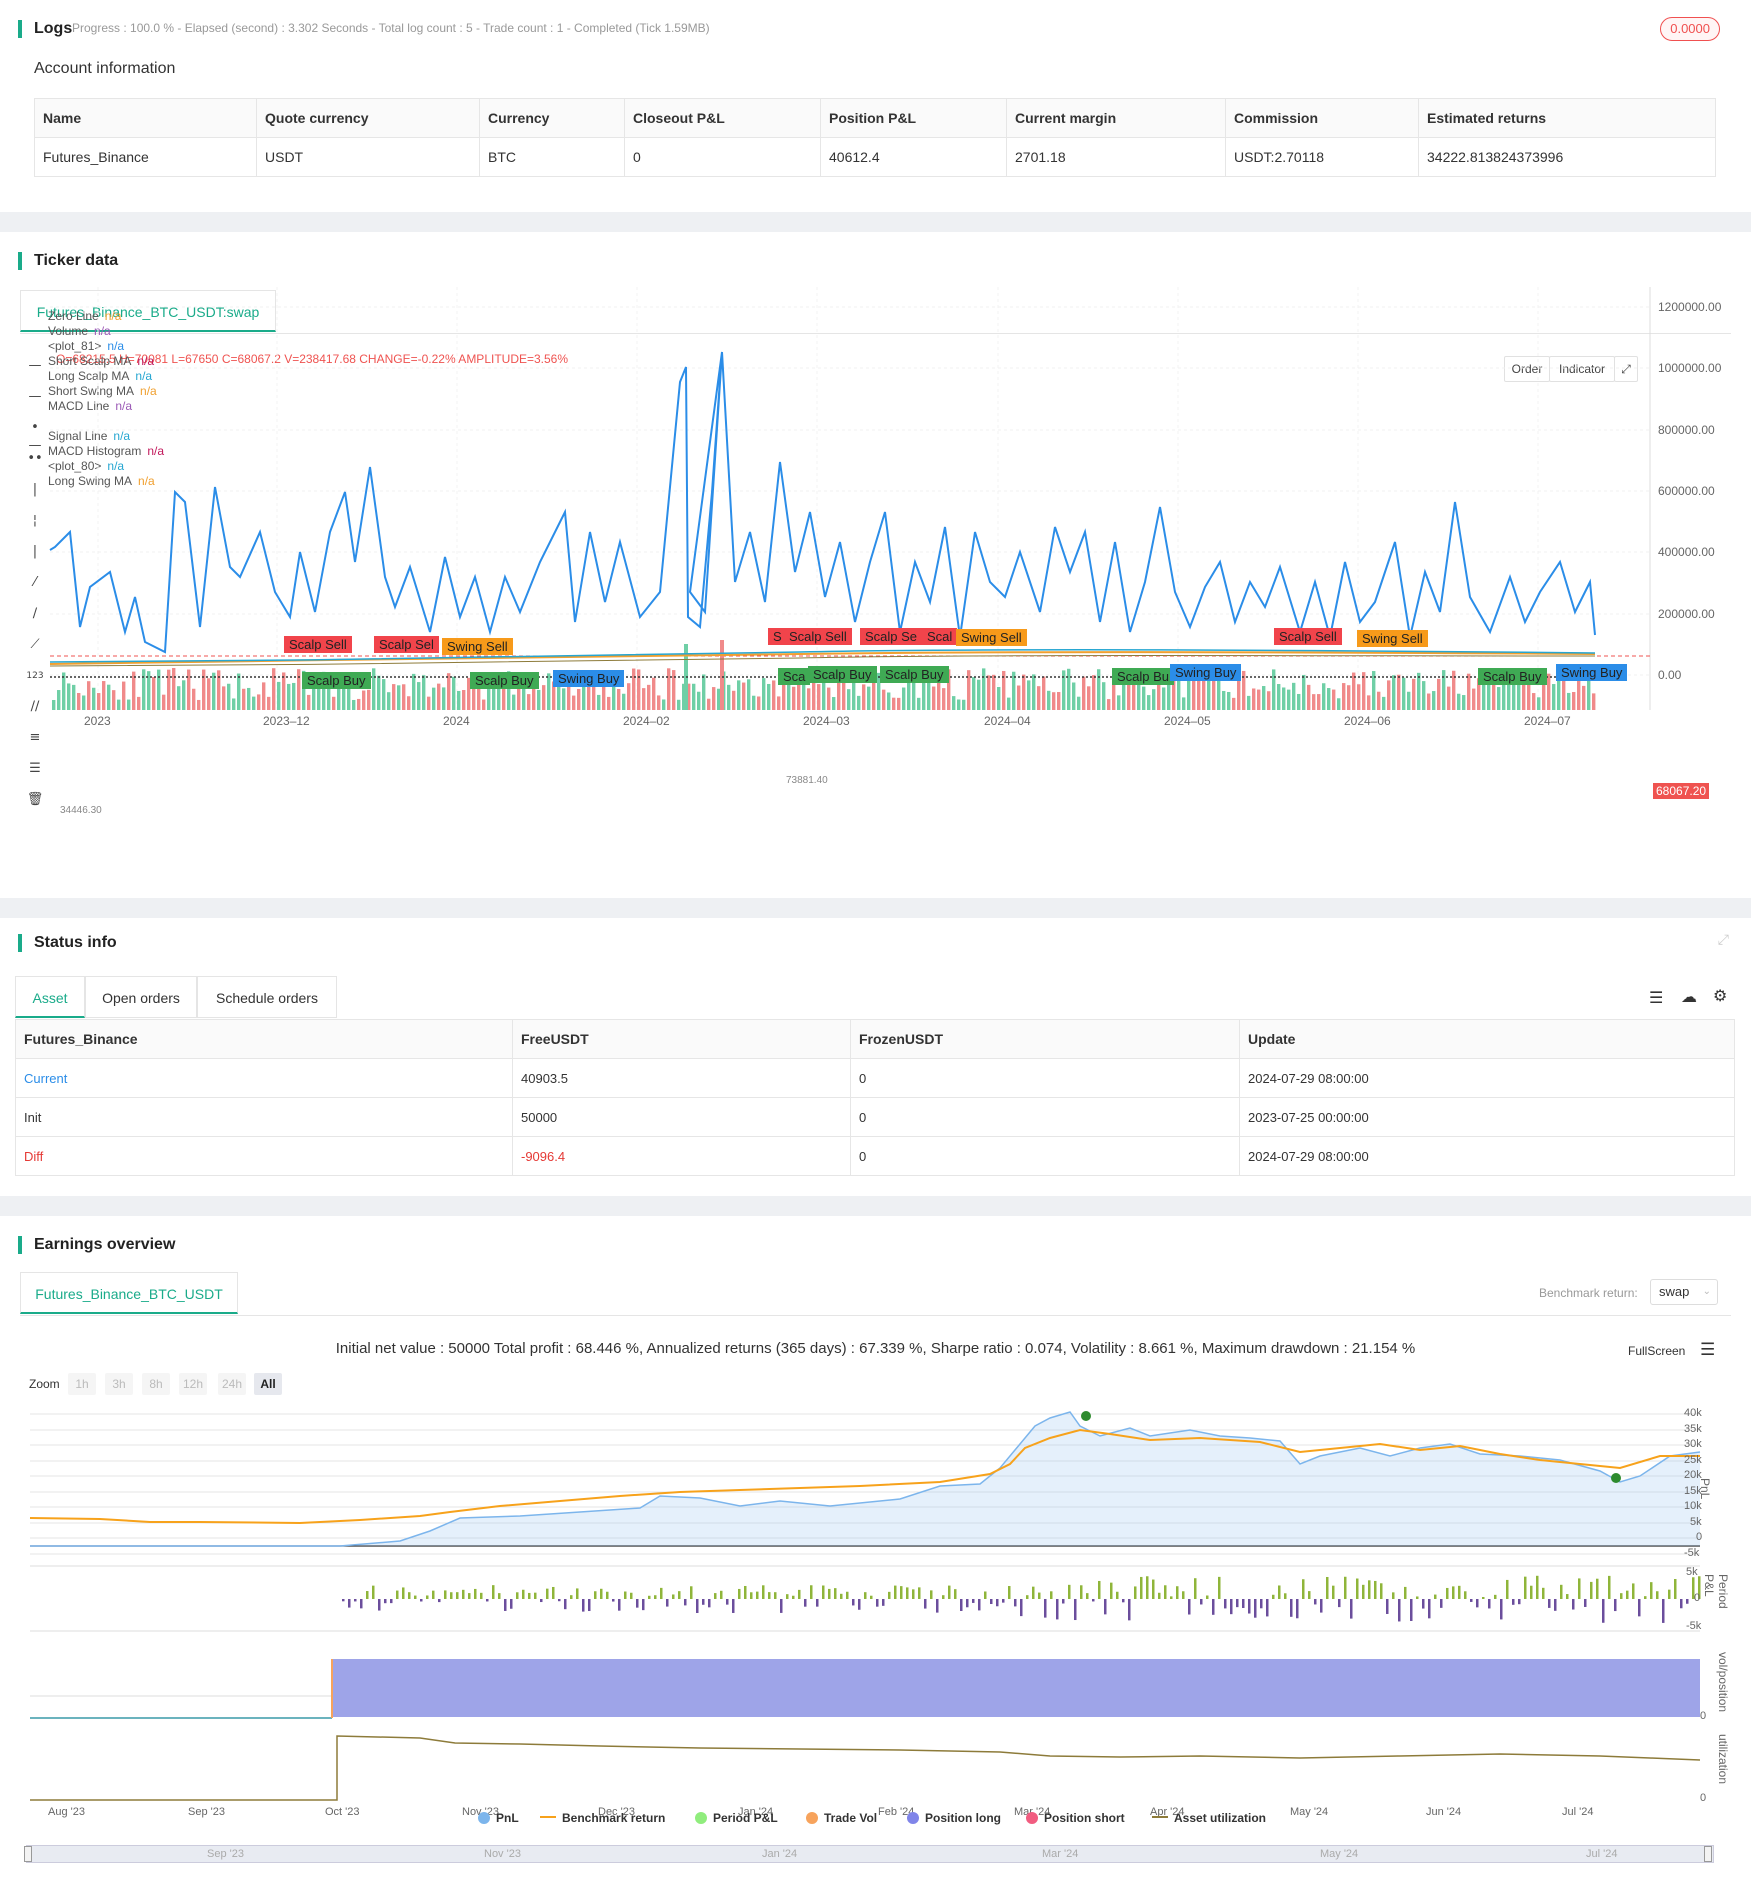 The width and height of the screenshot is (1751, 1895). What do you see at coordinates (498, 1818) in the screenshot?
I see `legend-item: PnL` at bounding box center [498, 1818].